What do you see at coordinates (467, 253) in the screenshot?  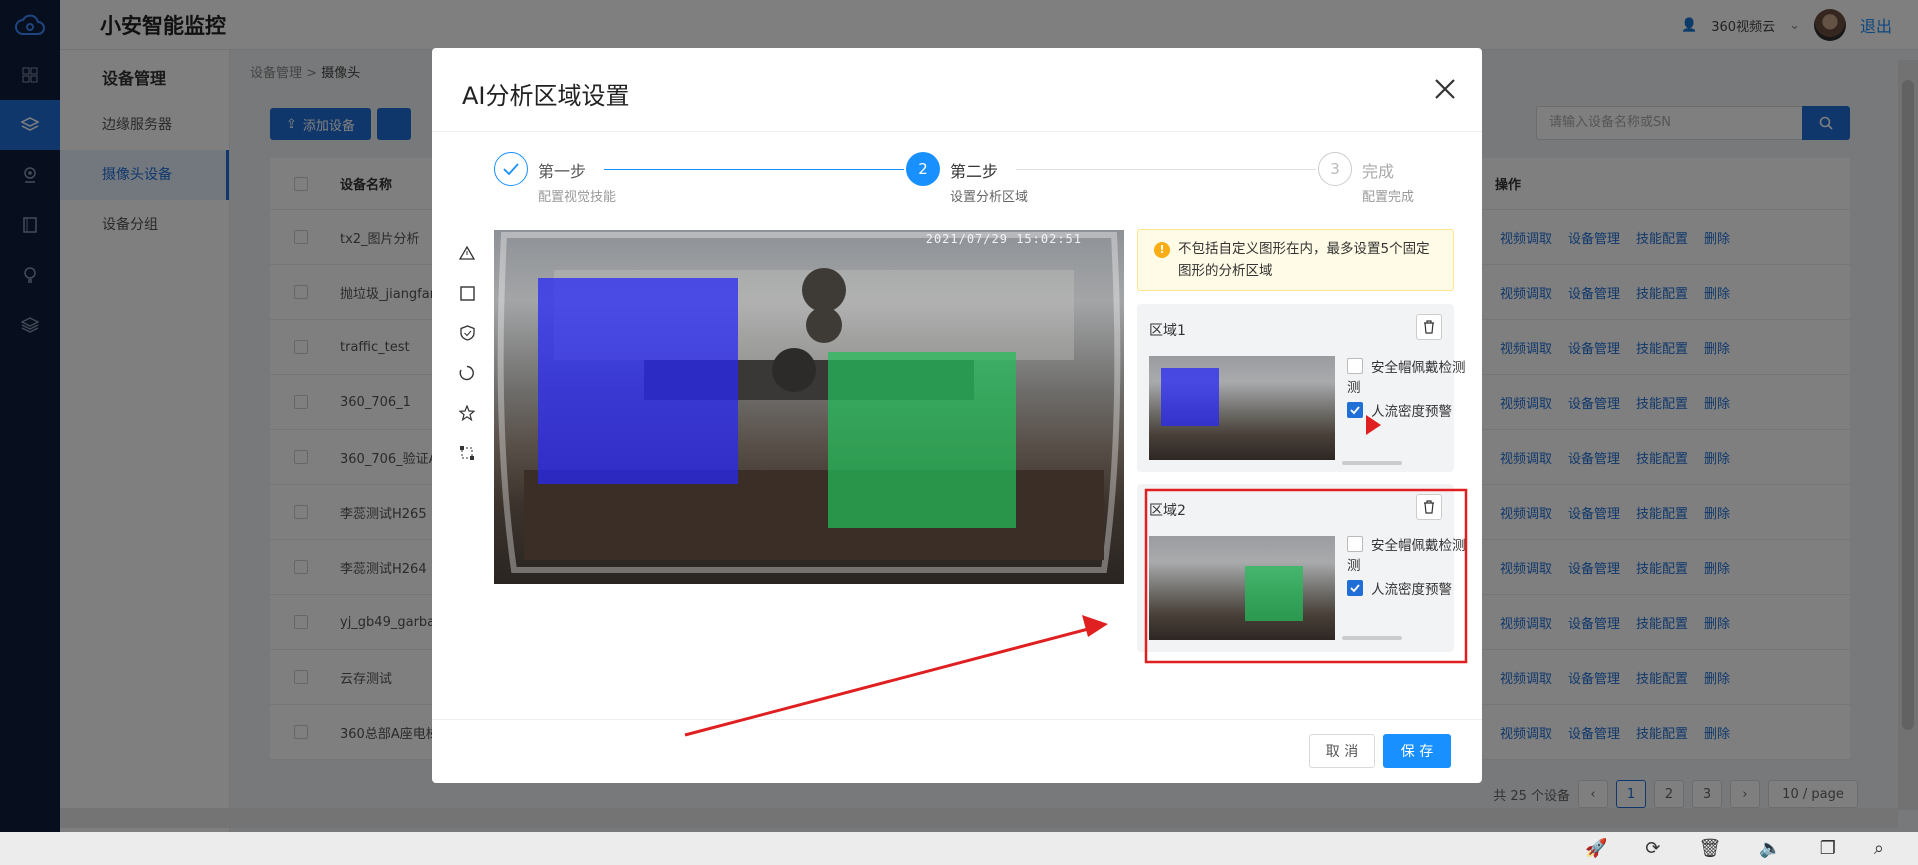 I see `triangle-icon` at bounding box center [467, 253].